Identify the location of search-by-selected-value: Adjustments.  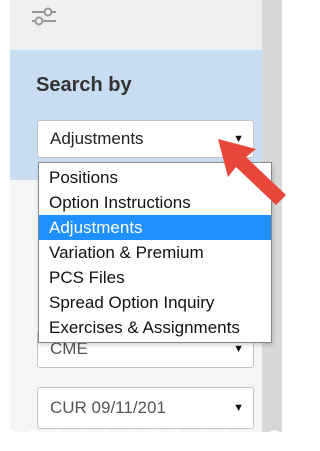
(97, 138).